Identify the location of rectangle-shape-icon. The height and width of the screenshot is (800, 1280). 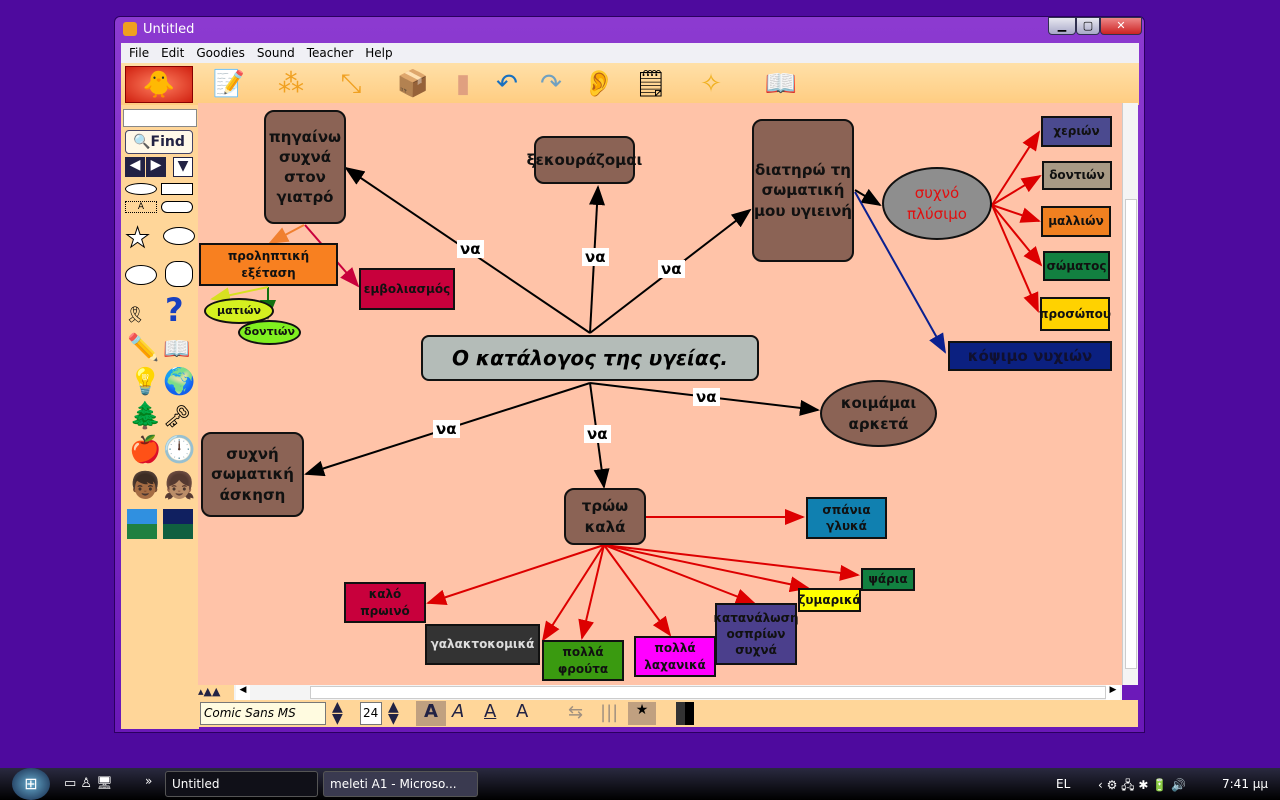
(177, 189).